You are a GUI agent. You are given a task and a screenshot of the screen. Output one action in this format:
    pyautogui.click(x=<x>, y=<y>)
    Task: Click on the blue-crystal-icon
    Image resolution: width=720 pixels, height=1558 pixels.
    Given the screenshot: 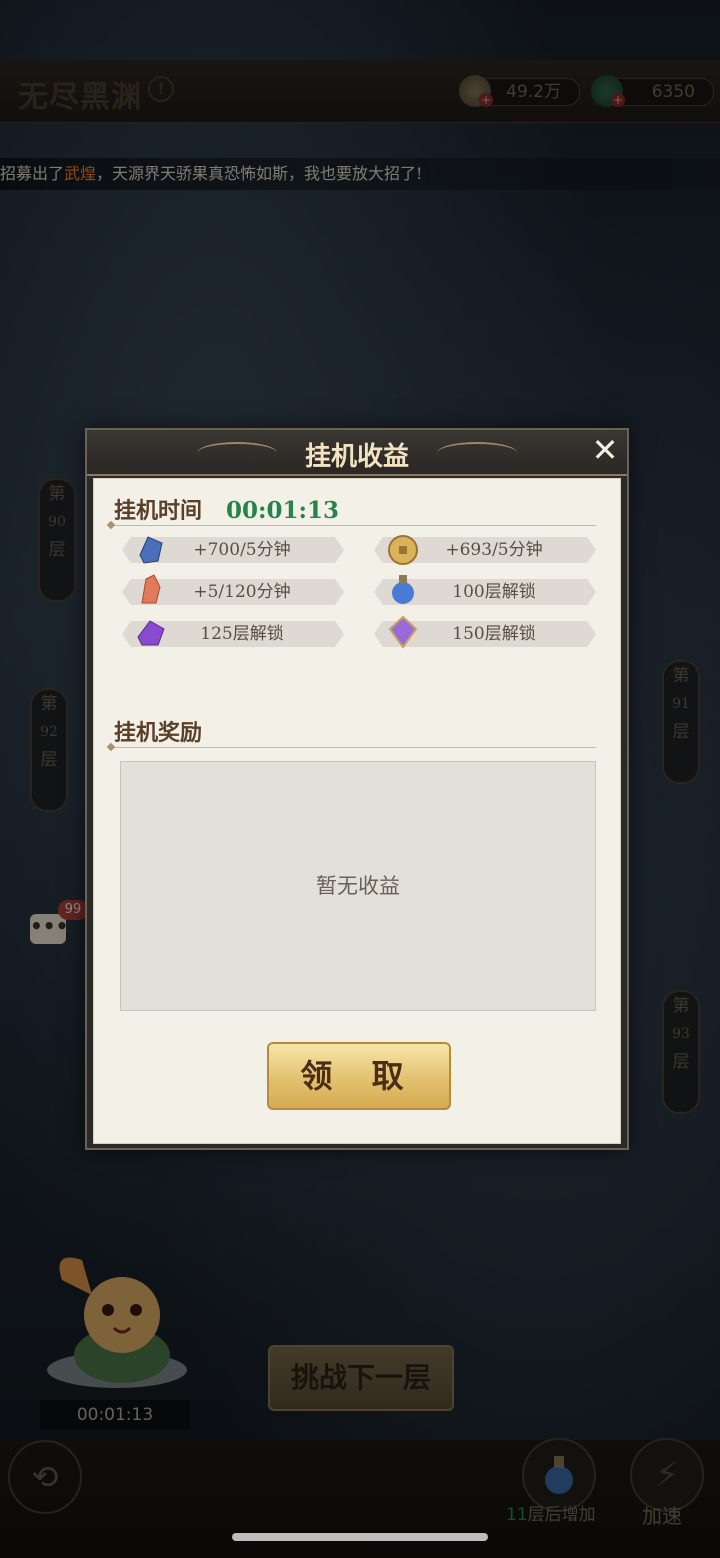 What is the action you would take?
    pyautogui.click(x=151, y=550)
    